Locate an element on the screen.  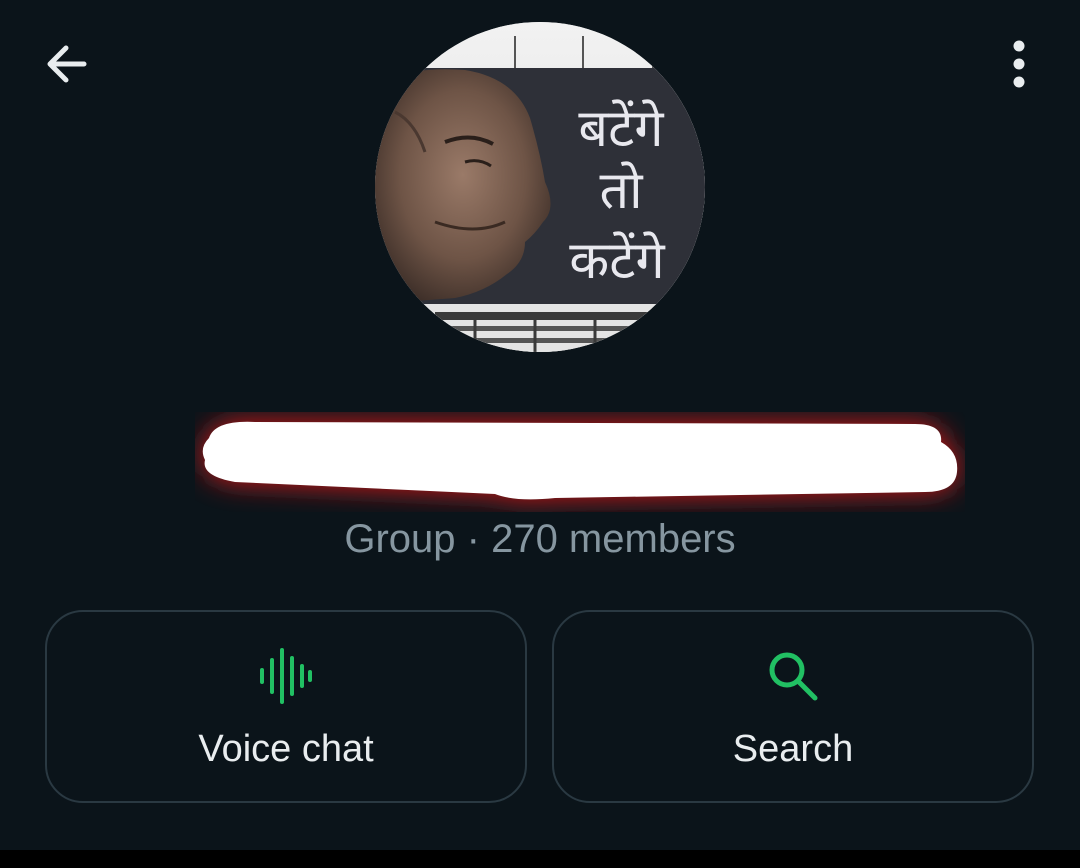
more-options-button is located at coordinates (1019, 66).